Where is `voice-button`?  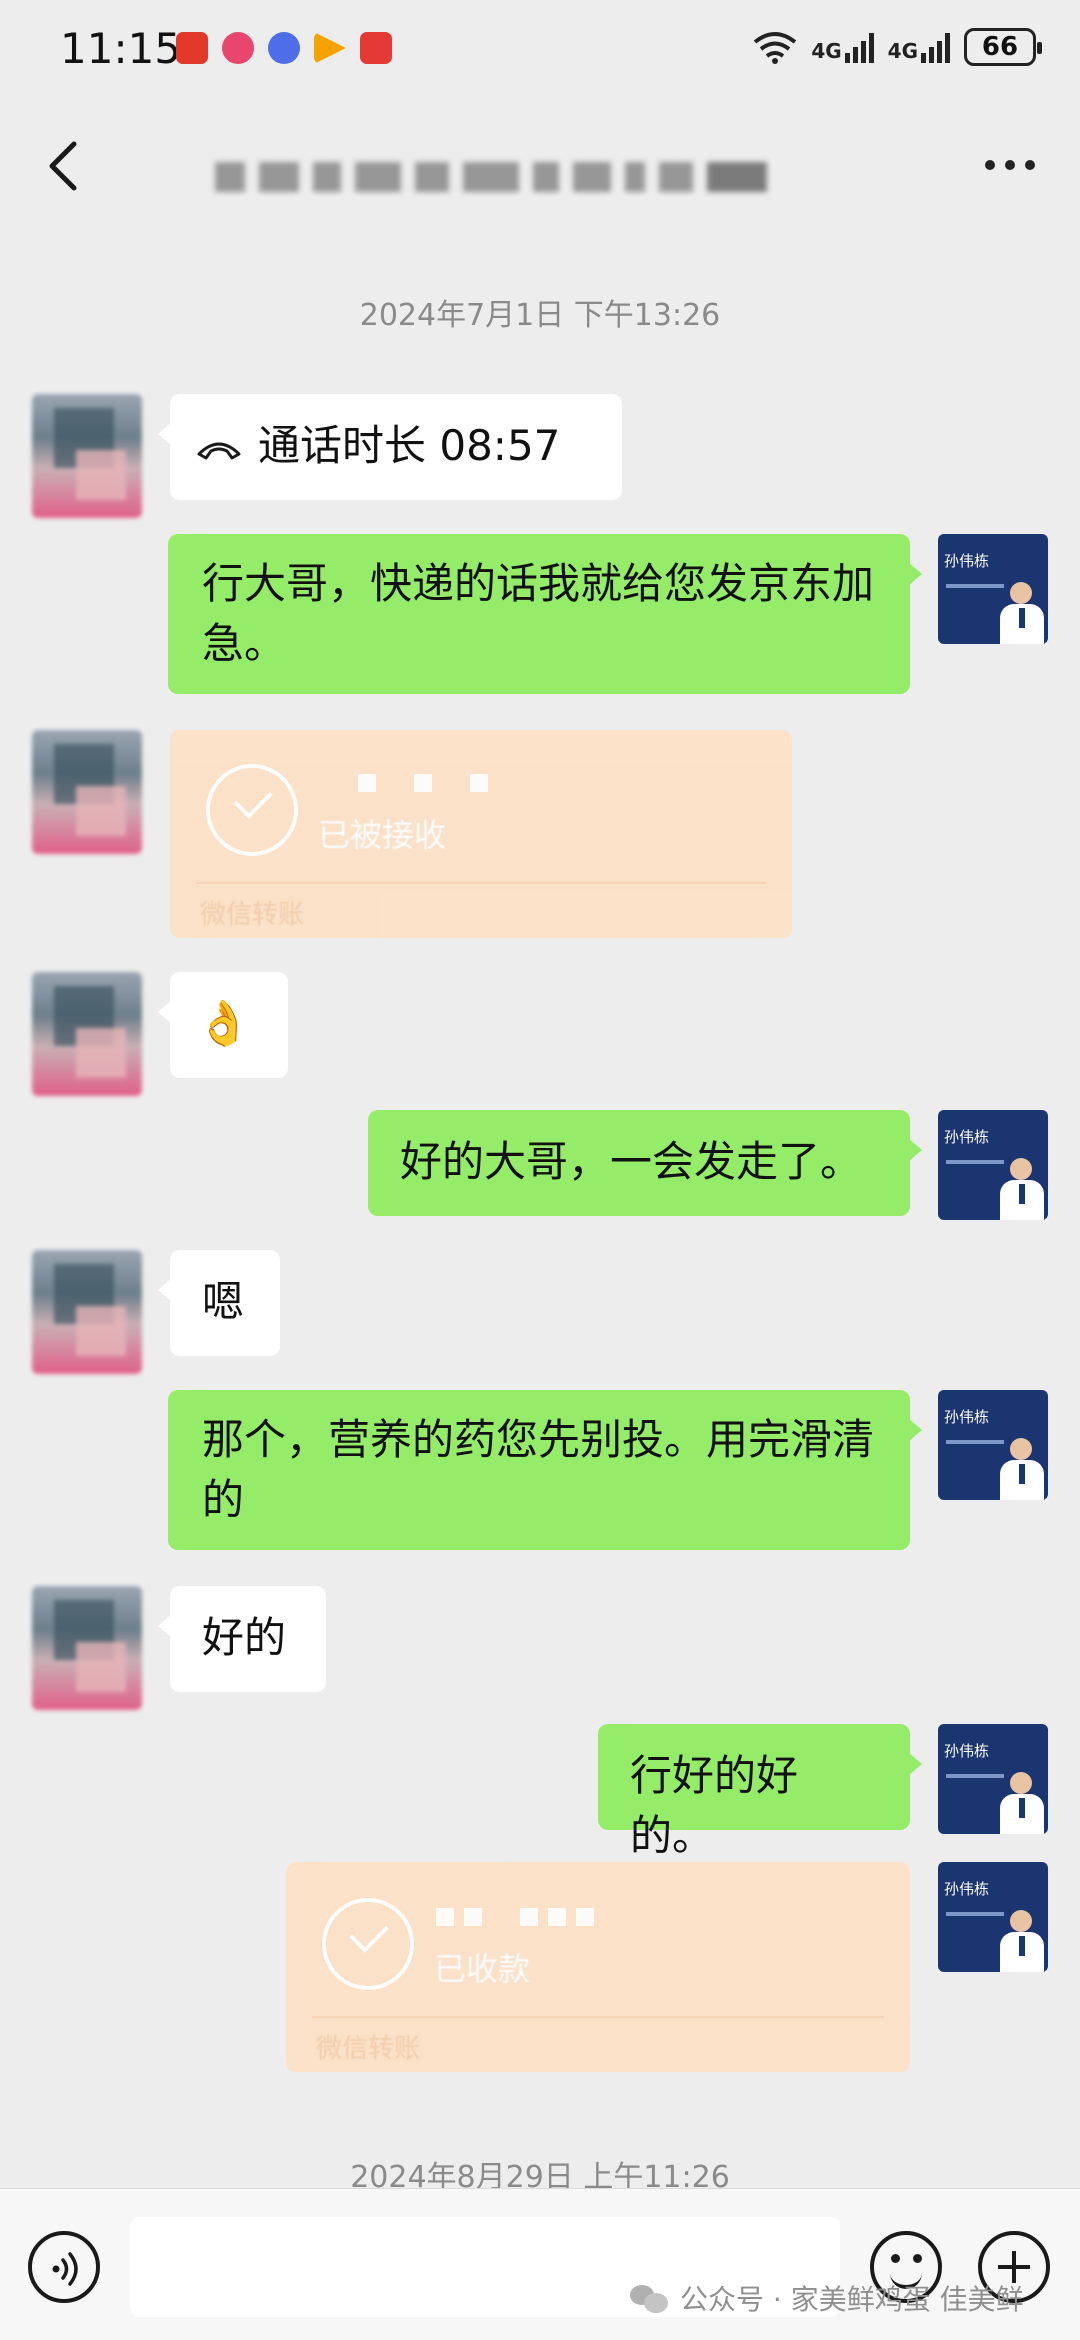 voice-button is located at coordinates (64, 2267).